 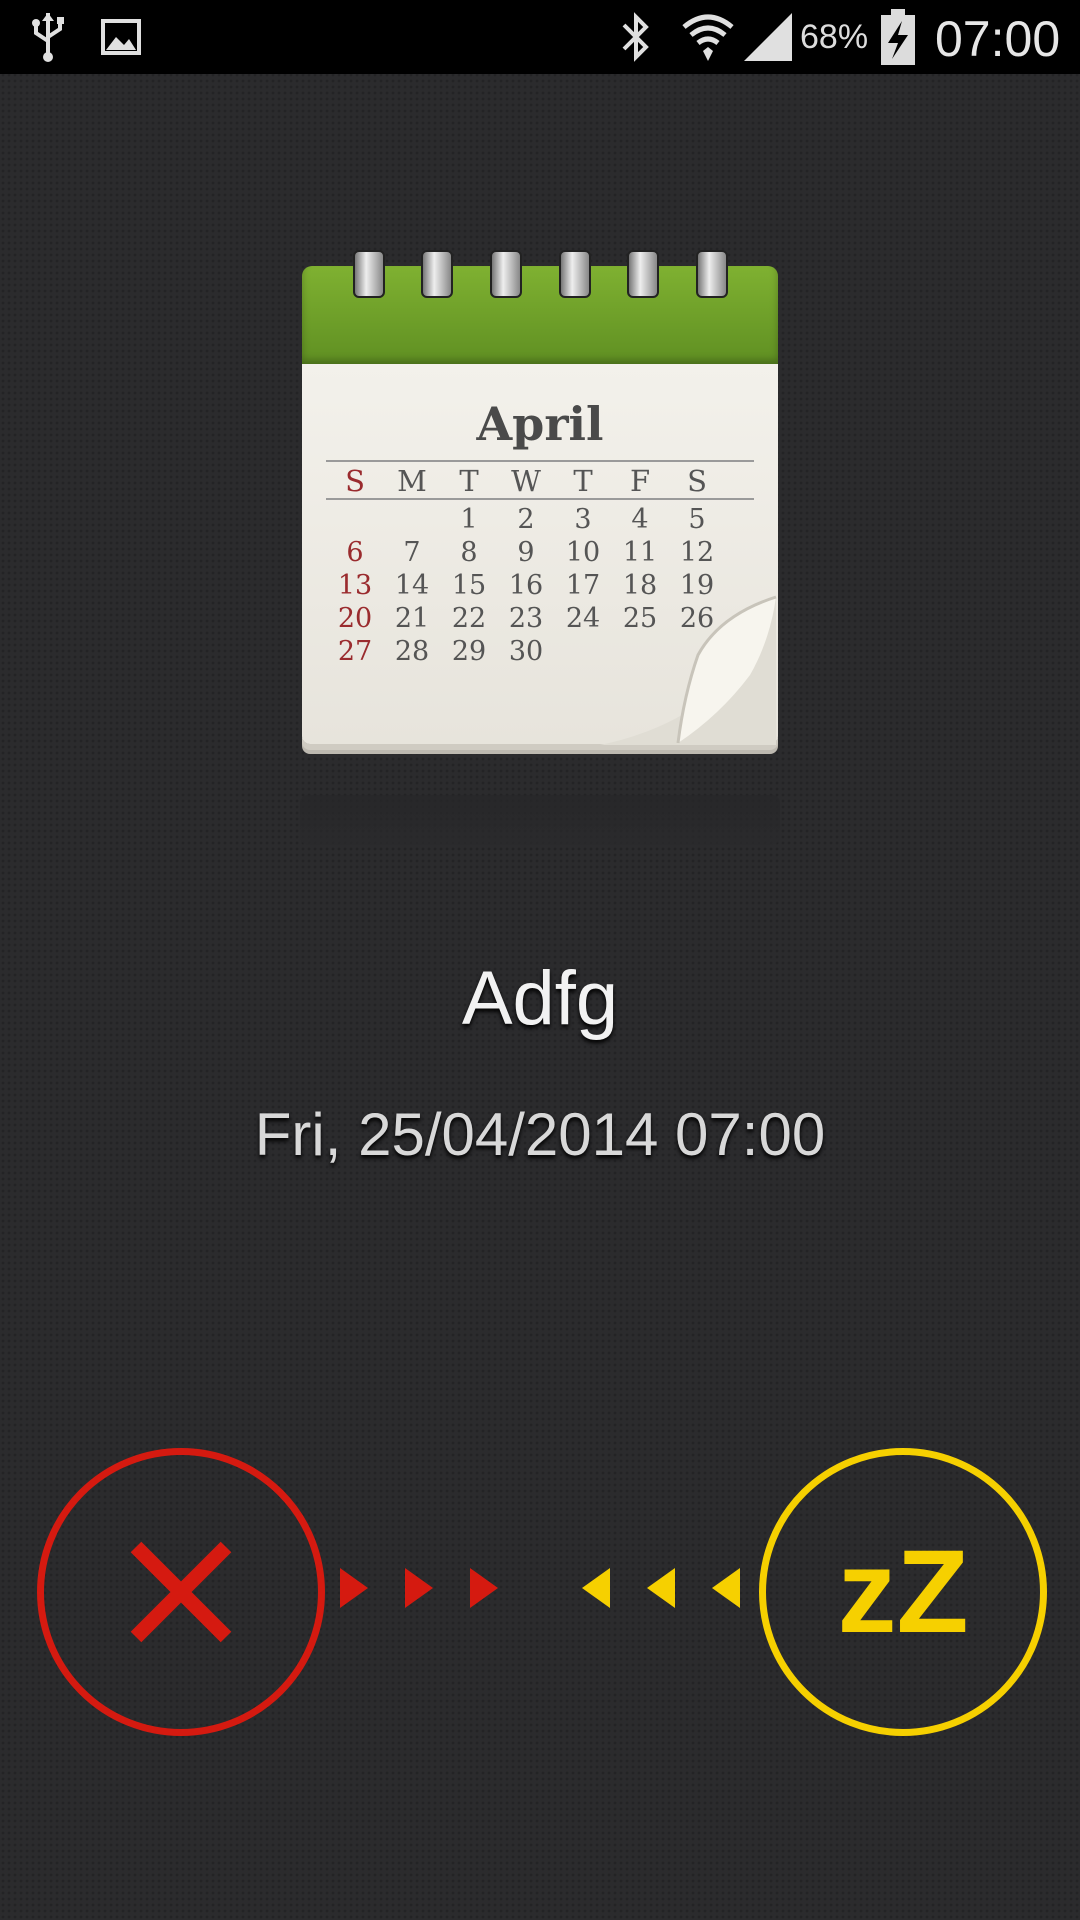 What do you see at coordinates (469, 552) in the screenshot?
I see `calendar-day: 8` at bounding box center [469, 552].